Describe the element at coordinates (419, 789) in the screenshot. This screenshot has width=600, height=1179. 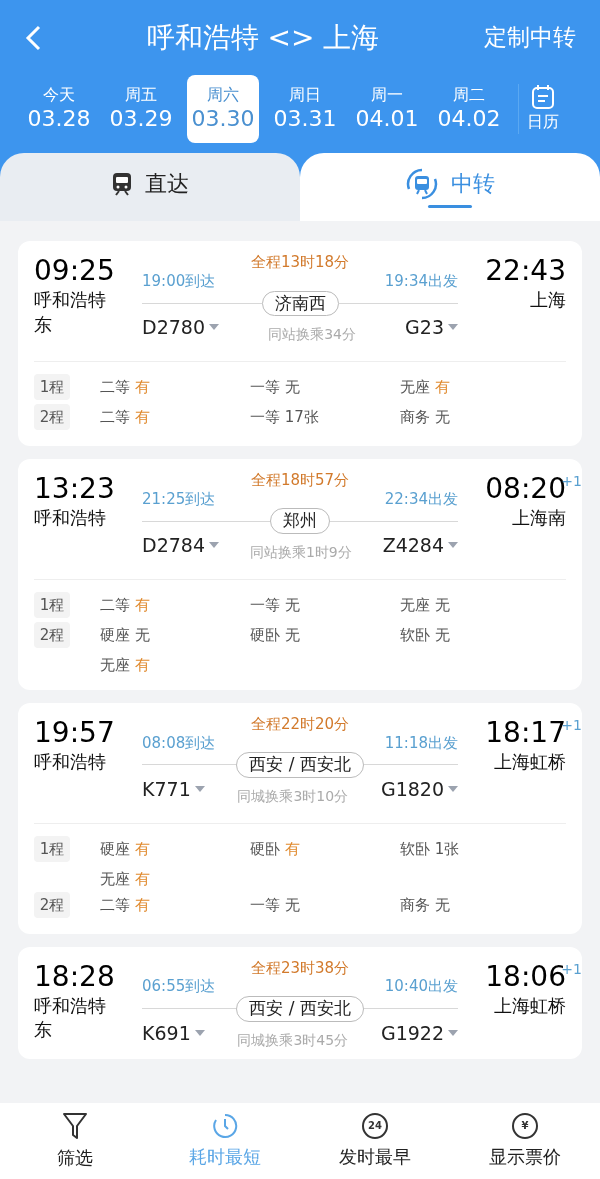
I see `train-number: G1820` at that location.